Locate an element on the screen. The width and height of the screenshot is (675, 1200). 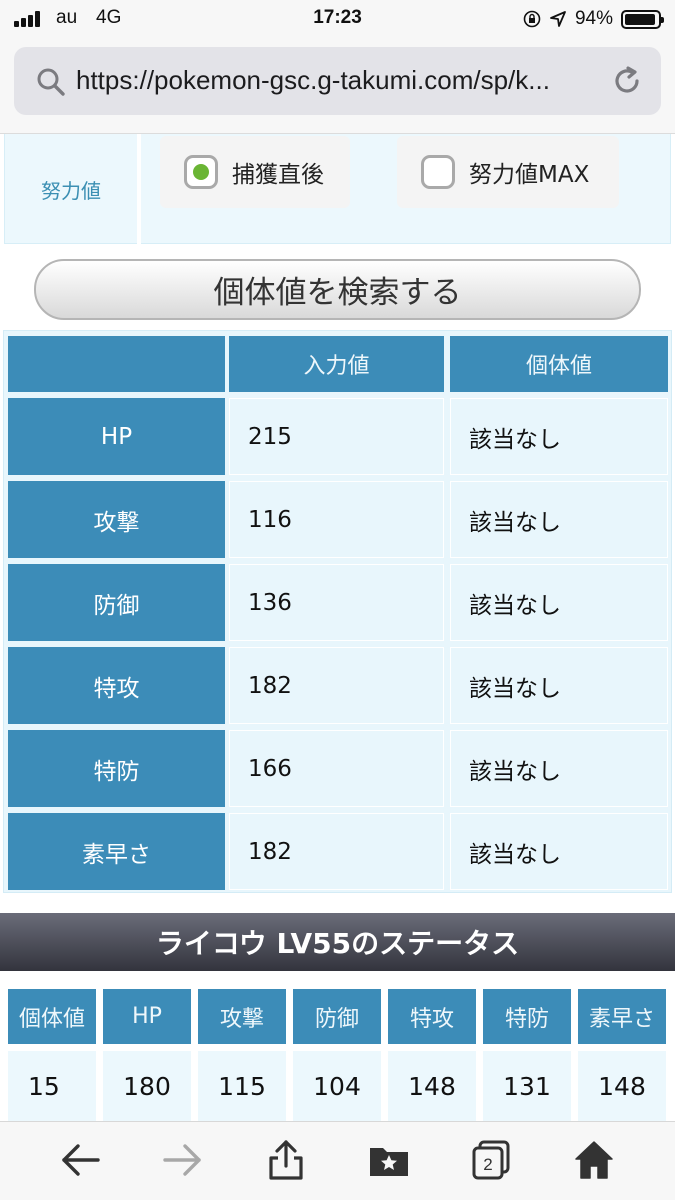
iv-stat-label: 特防 is located at coordinates (116, 768).